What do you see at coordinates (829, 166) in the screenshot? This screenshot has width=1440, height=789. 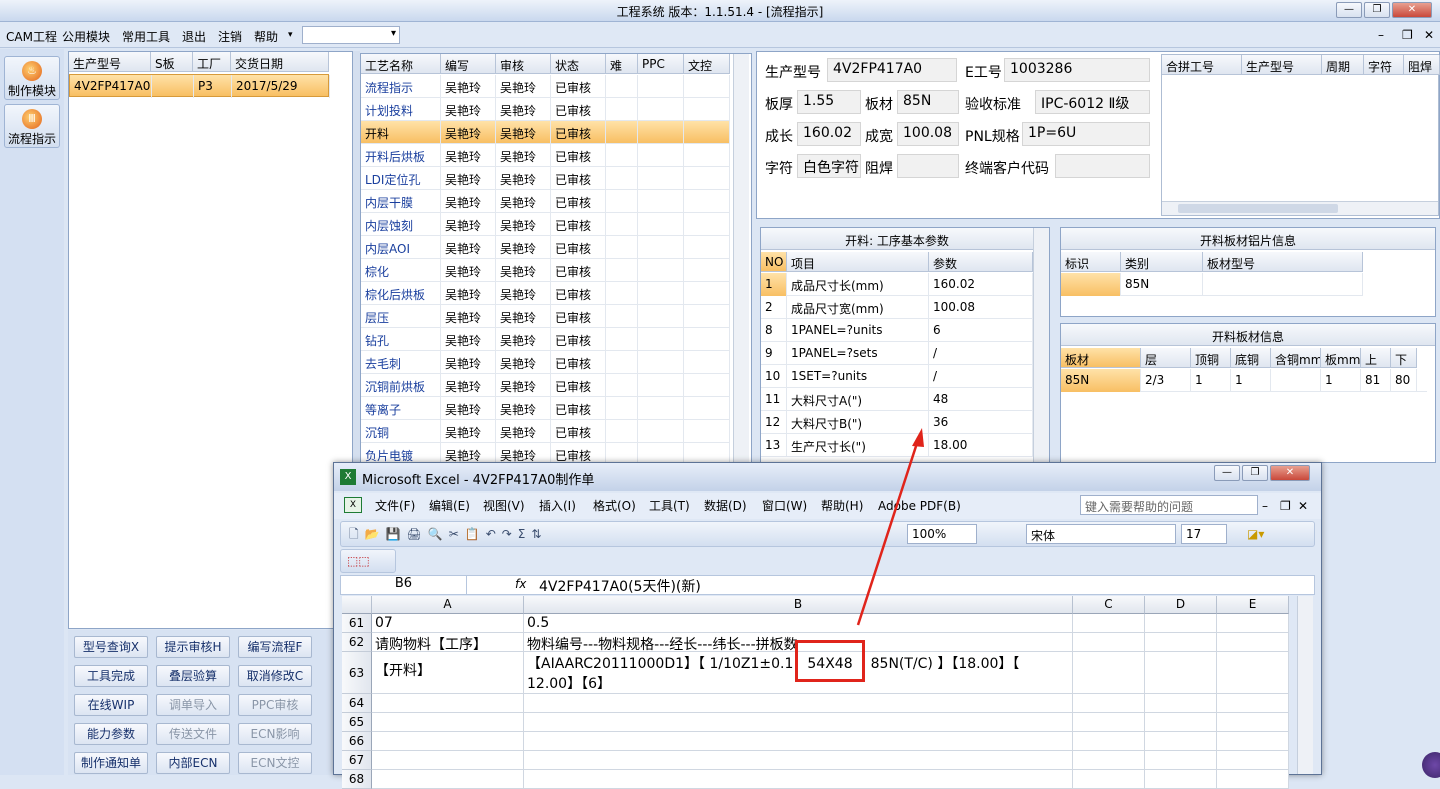 I see `silkscreen-field: 白色字符` at bounding box center [829, 166].